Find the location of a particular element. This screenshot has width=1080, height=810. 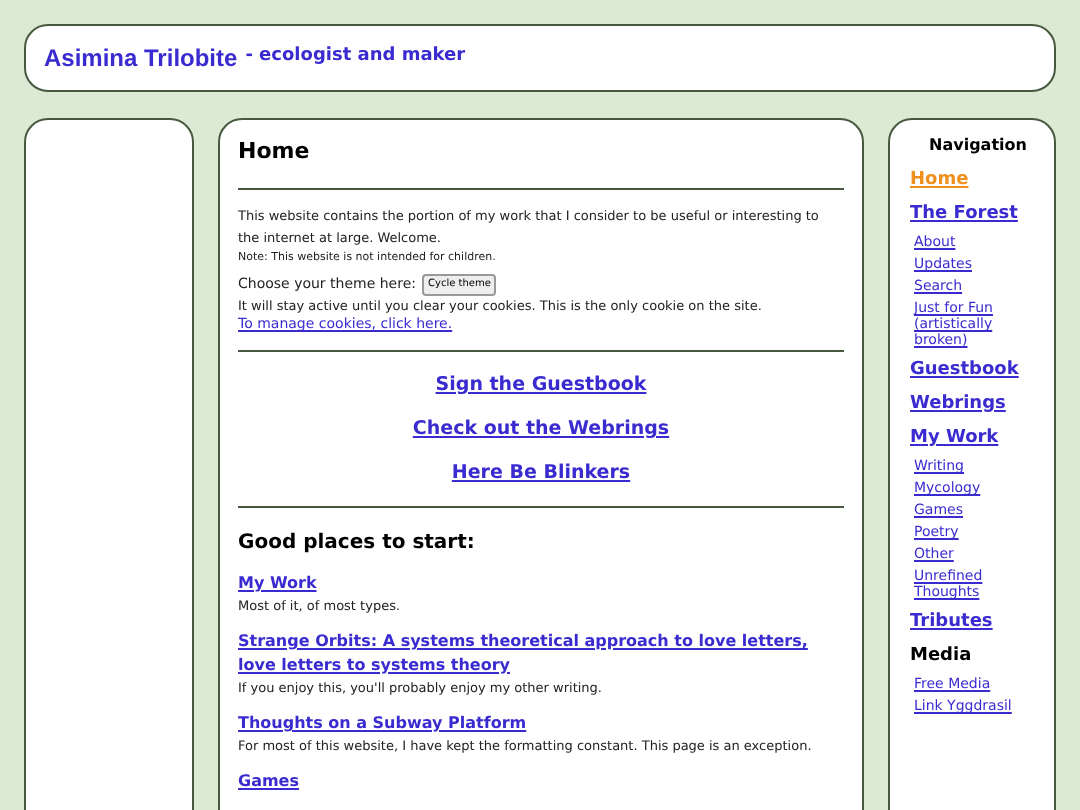

site-subtitle: - ecologist and maker is located at coordinates (355, 57).